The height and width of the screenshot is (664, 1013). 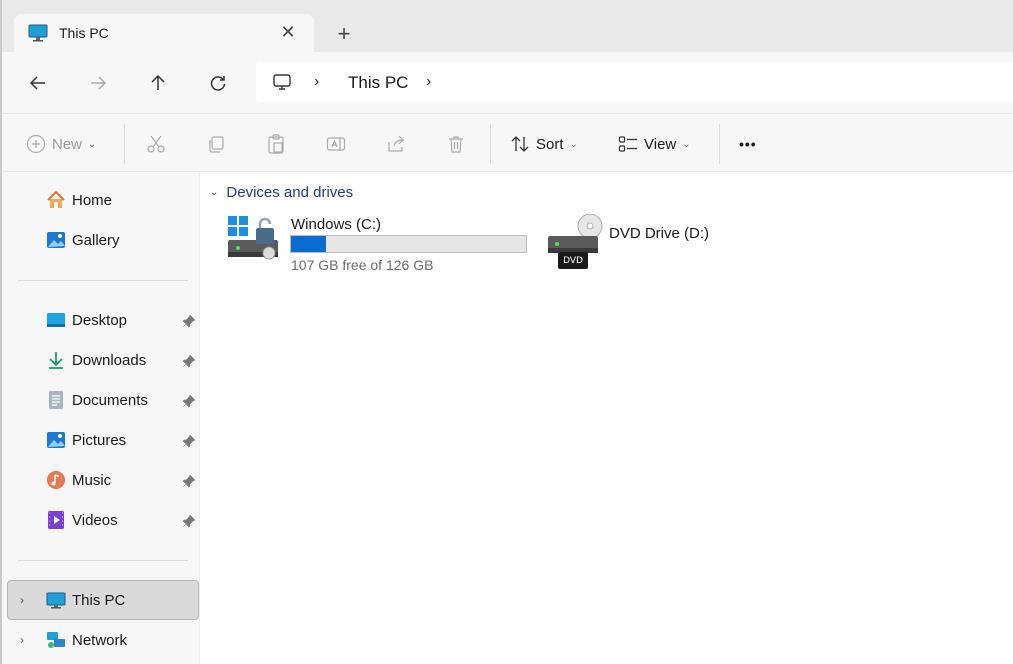 What do you see at coordinates (362, 265) in the screenshot?
I see `drive-c-free-space: 107 GB free of 126 GB` at bounding box center [362, 265].